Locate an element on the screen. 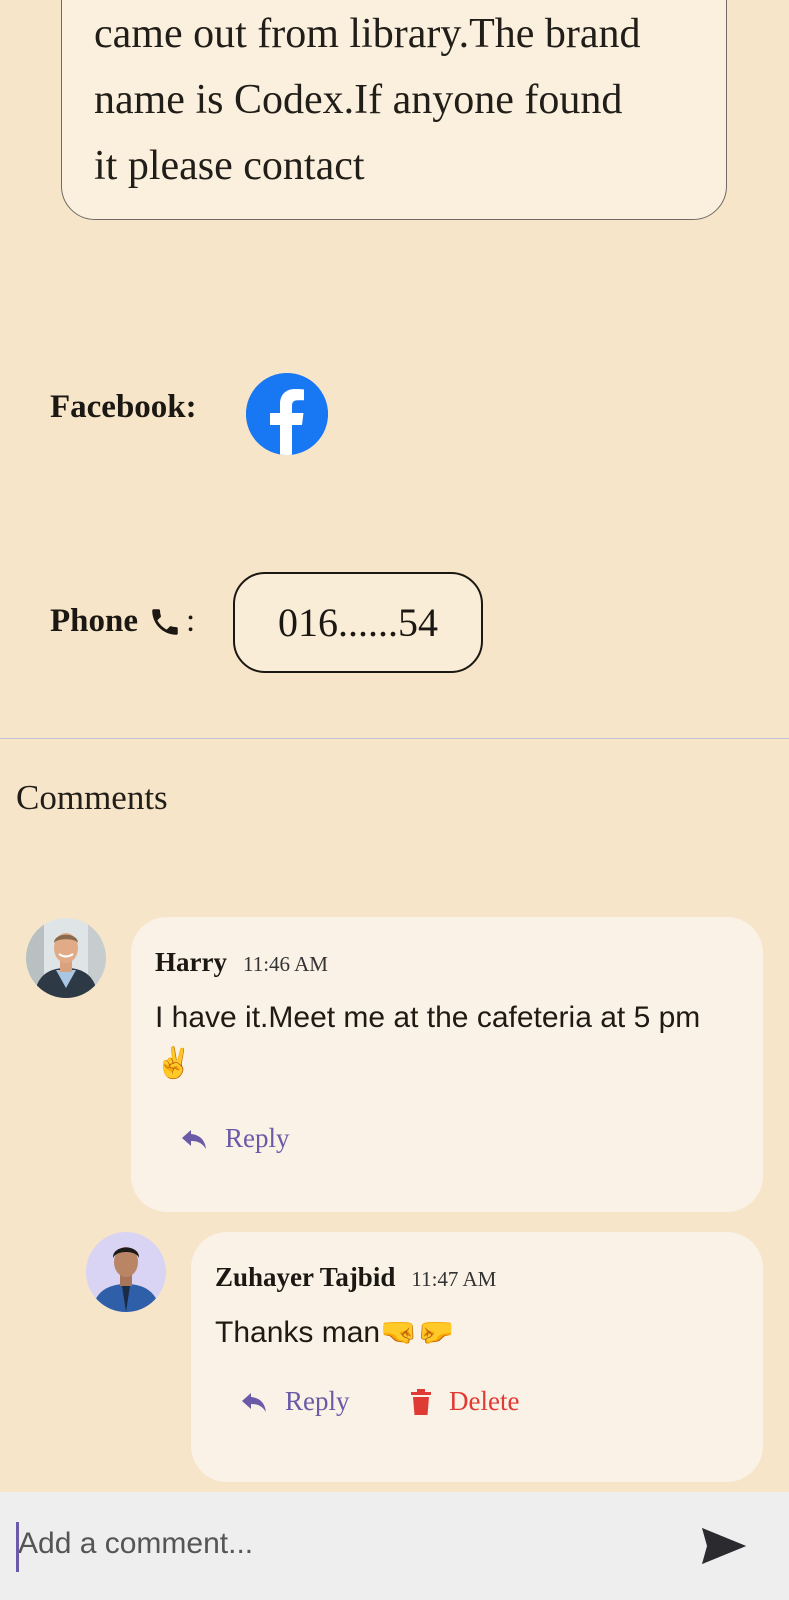 This screenshot has height=1600, width=789. comment-text: Thanks man🤜🤛 is located at coordinates (335, 1332).